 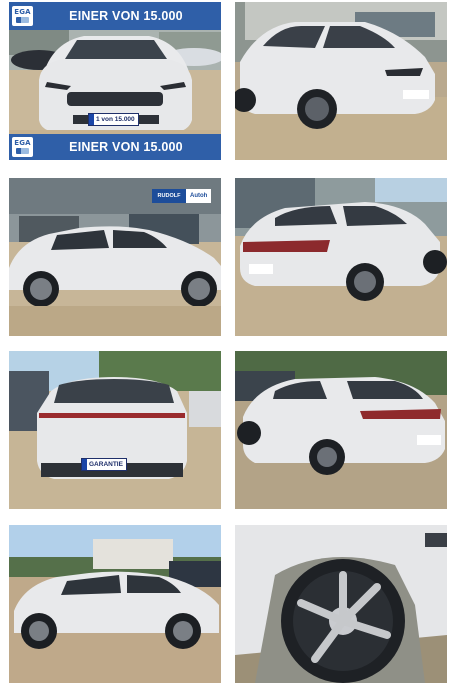 What do you see at coordinates (115, 257) in the screenshot?
I see `gallery-photo-left-side: RUDOLF Autoh` at bounding box center [115, 257].